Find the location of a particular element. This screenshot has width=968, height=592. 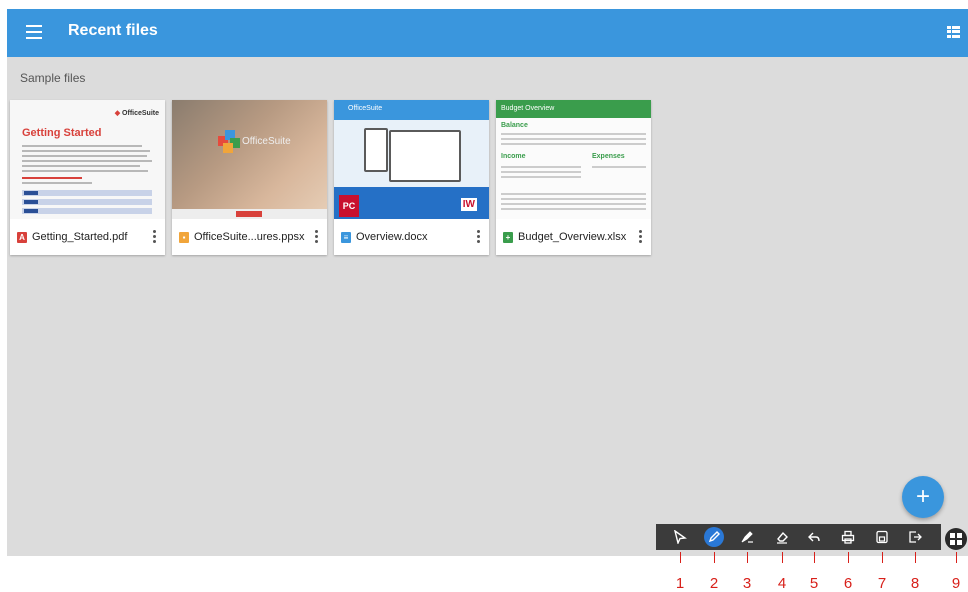

highlighter-icon is located at coordinates (747, 537).